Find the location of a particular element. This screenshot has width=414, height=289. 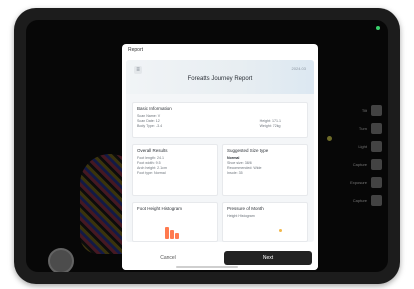

foot-height-card: Foot Height Histogram is located at coordinates (175, 222).